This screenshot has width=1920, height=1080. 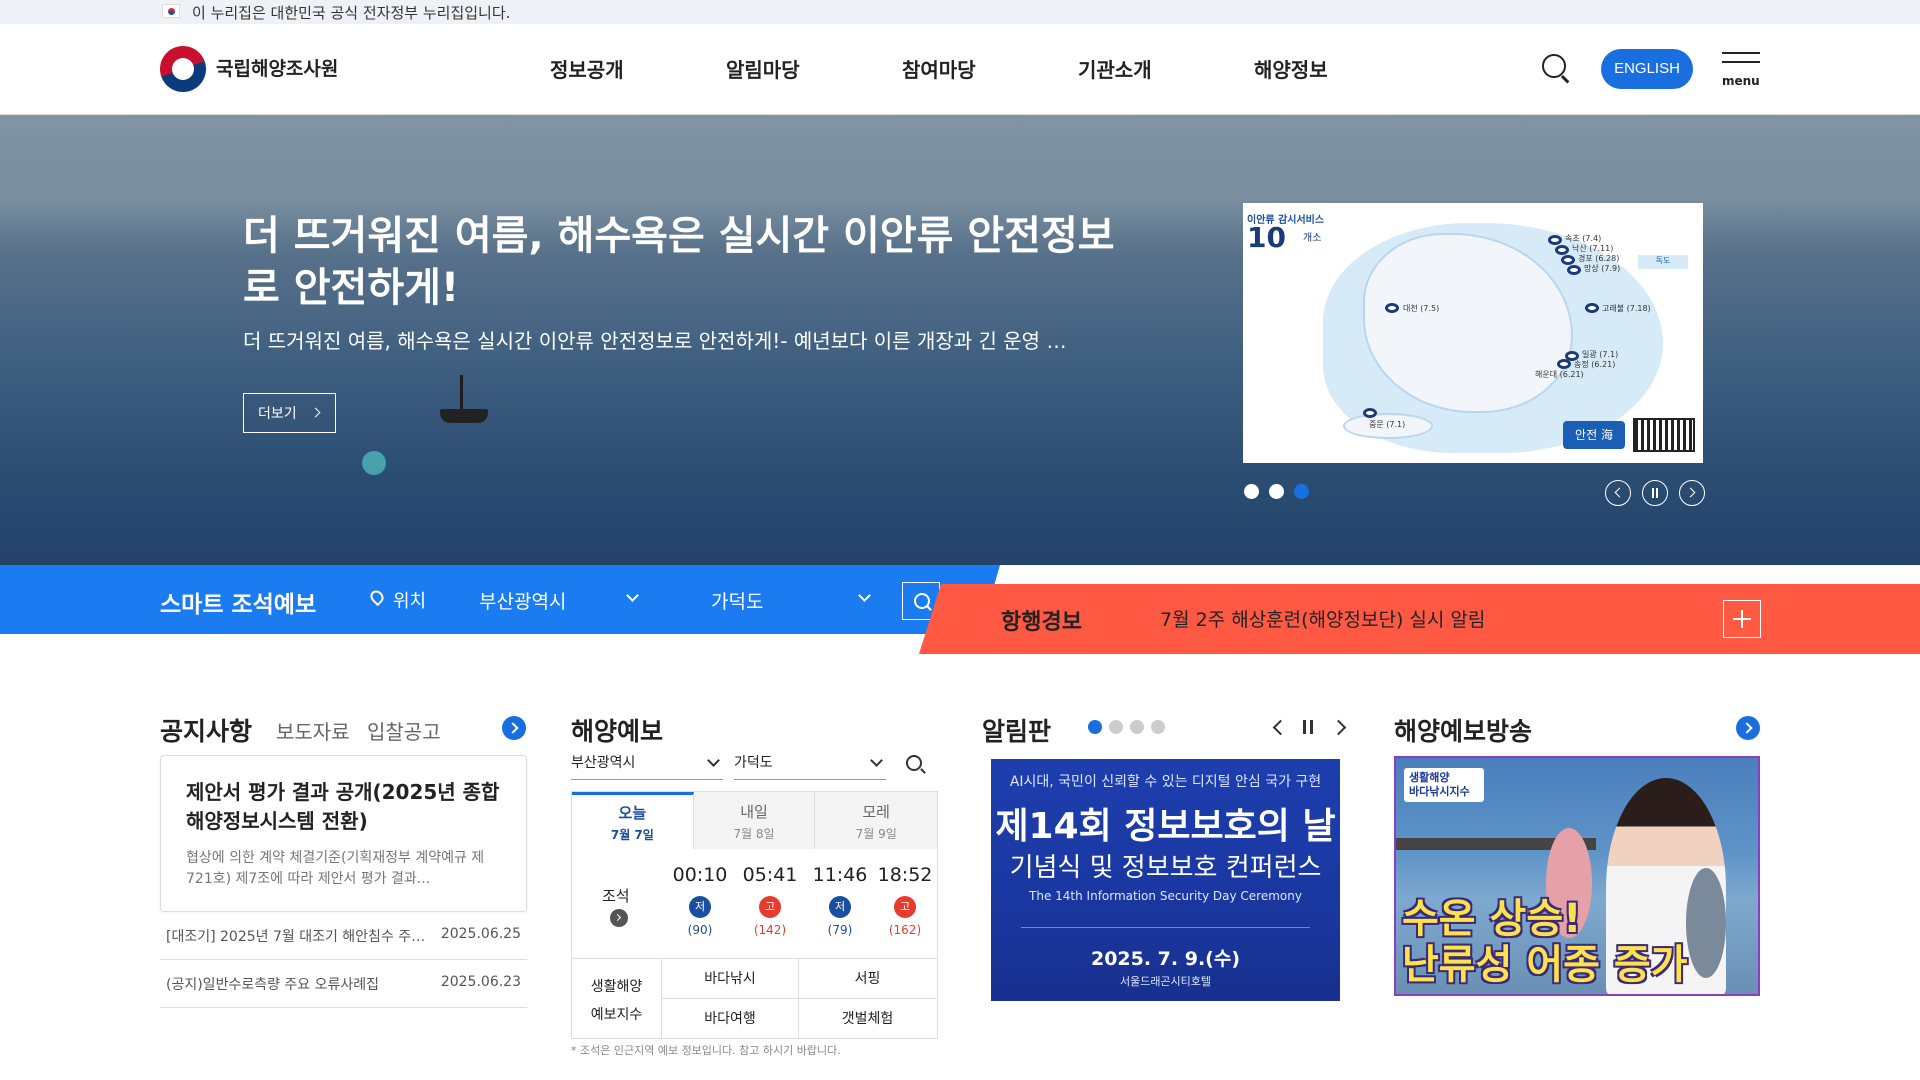 I want to click on chevron-left-icon, so click(x=1278, y=727).